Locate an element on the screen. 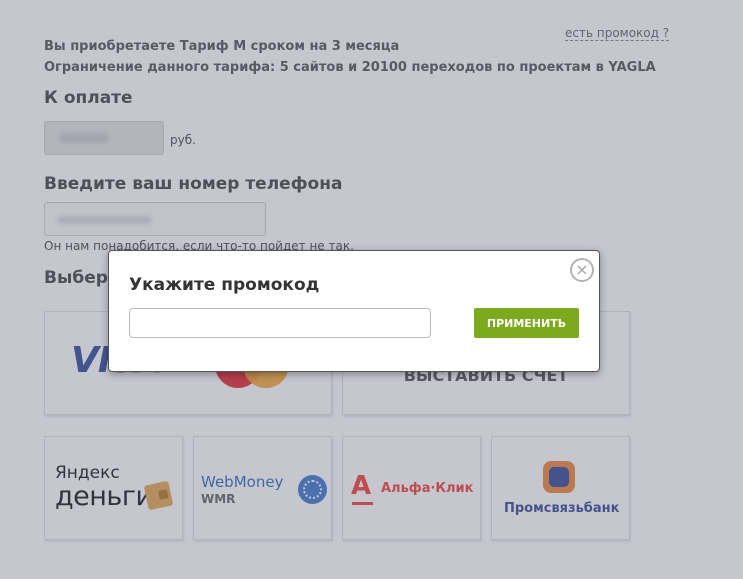  close-icon: × is located at coordinates (582, 270).